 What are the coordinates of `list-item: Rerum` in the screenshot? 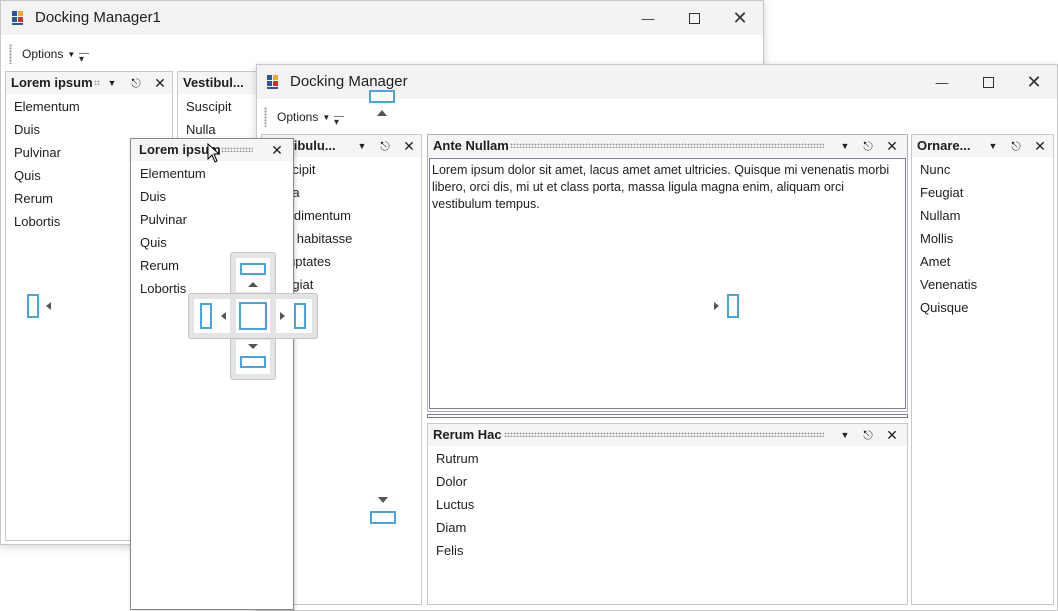 It's located at (47, 198).